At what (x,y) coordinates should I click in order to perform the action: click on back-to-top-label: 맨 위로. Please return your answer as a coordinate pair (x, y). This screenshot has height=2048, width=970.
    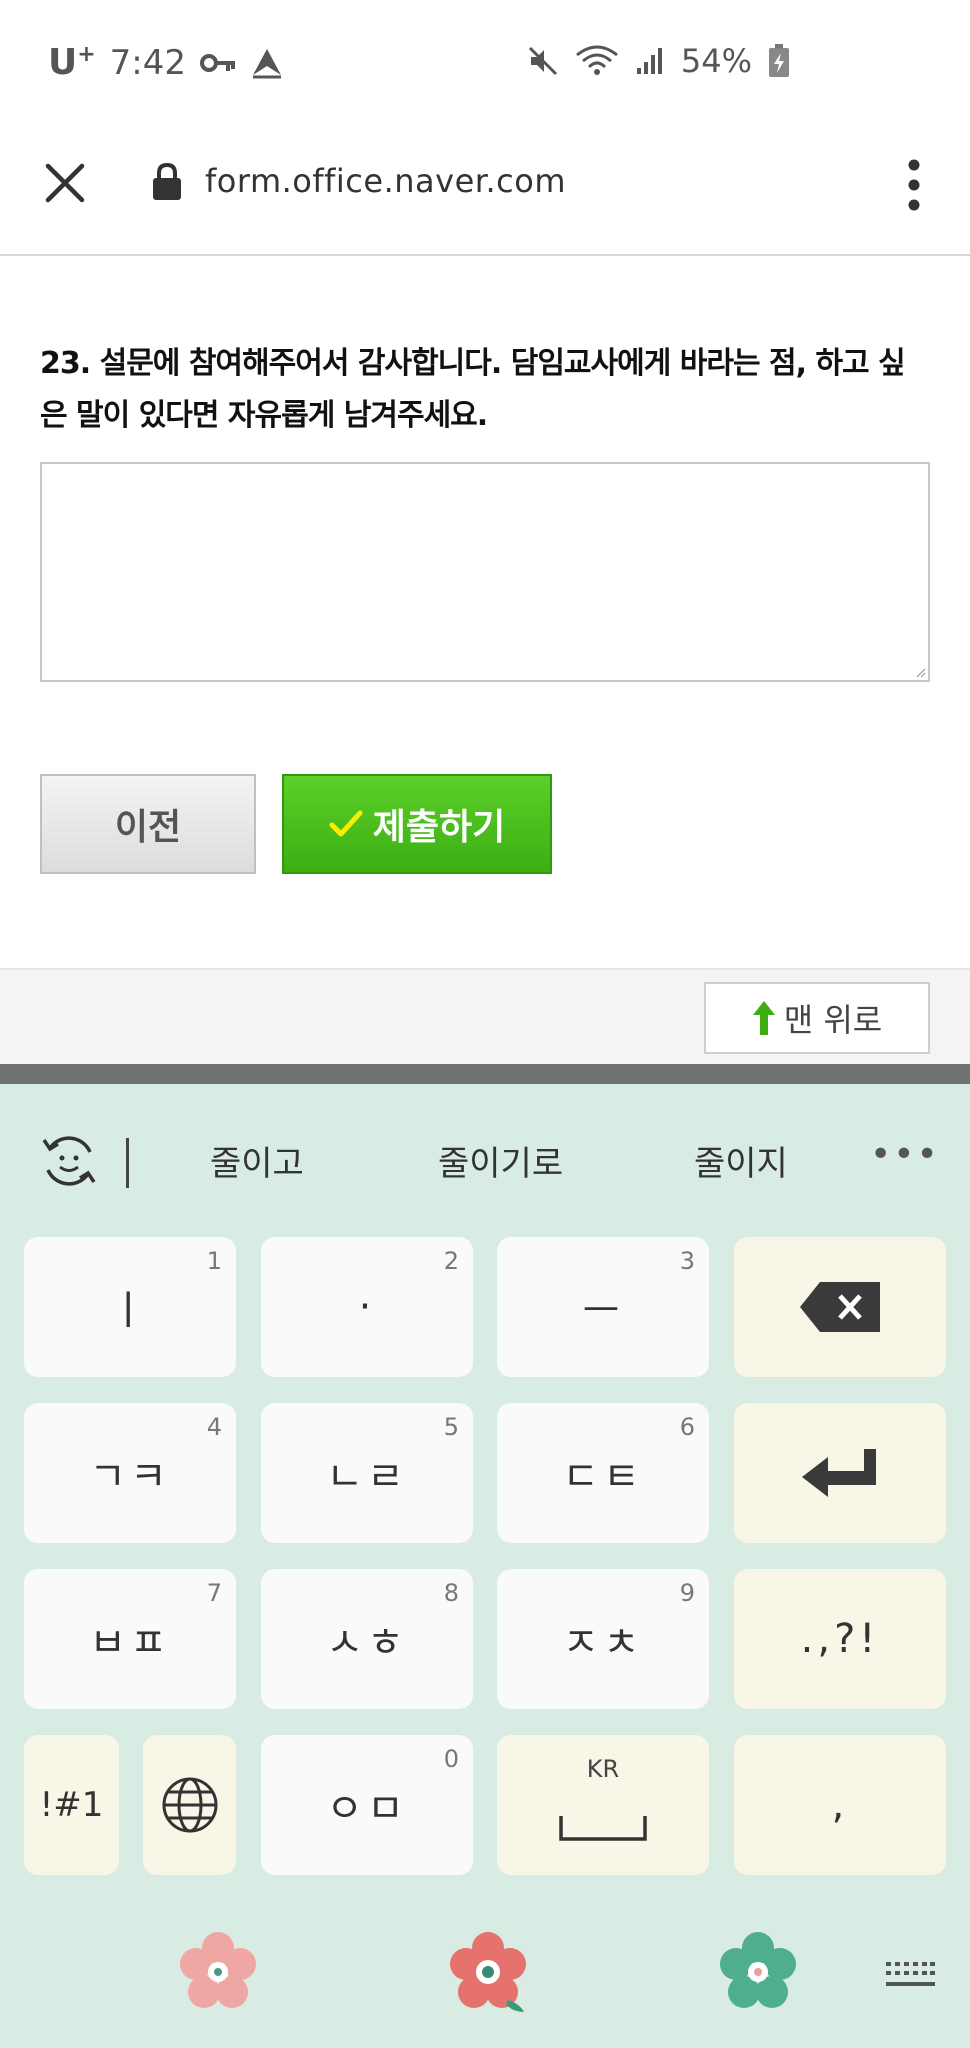
    Looking at the image, I should click on (833, 1020).